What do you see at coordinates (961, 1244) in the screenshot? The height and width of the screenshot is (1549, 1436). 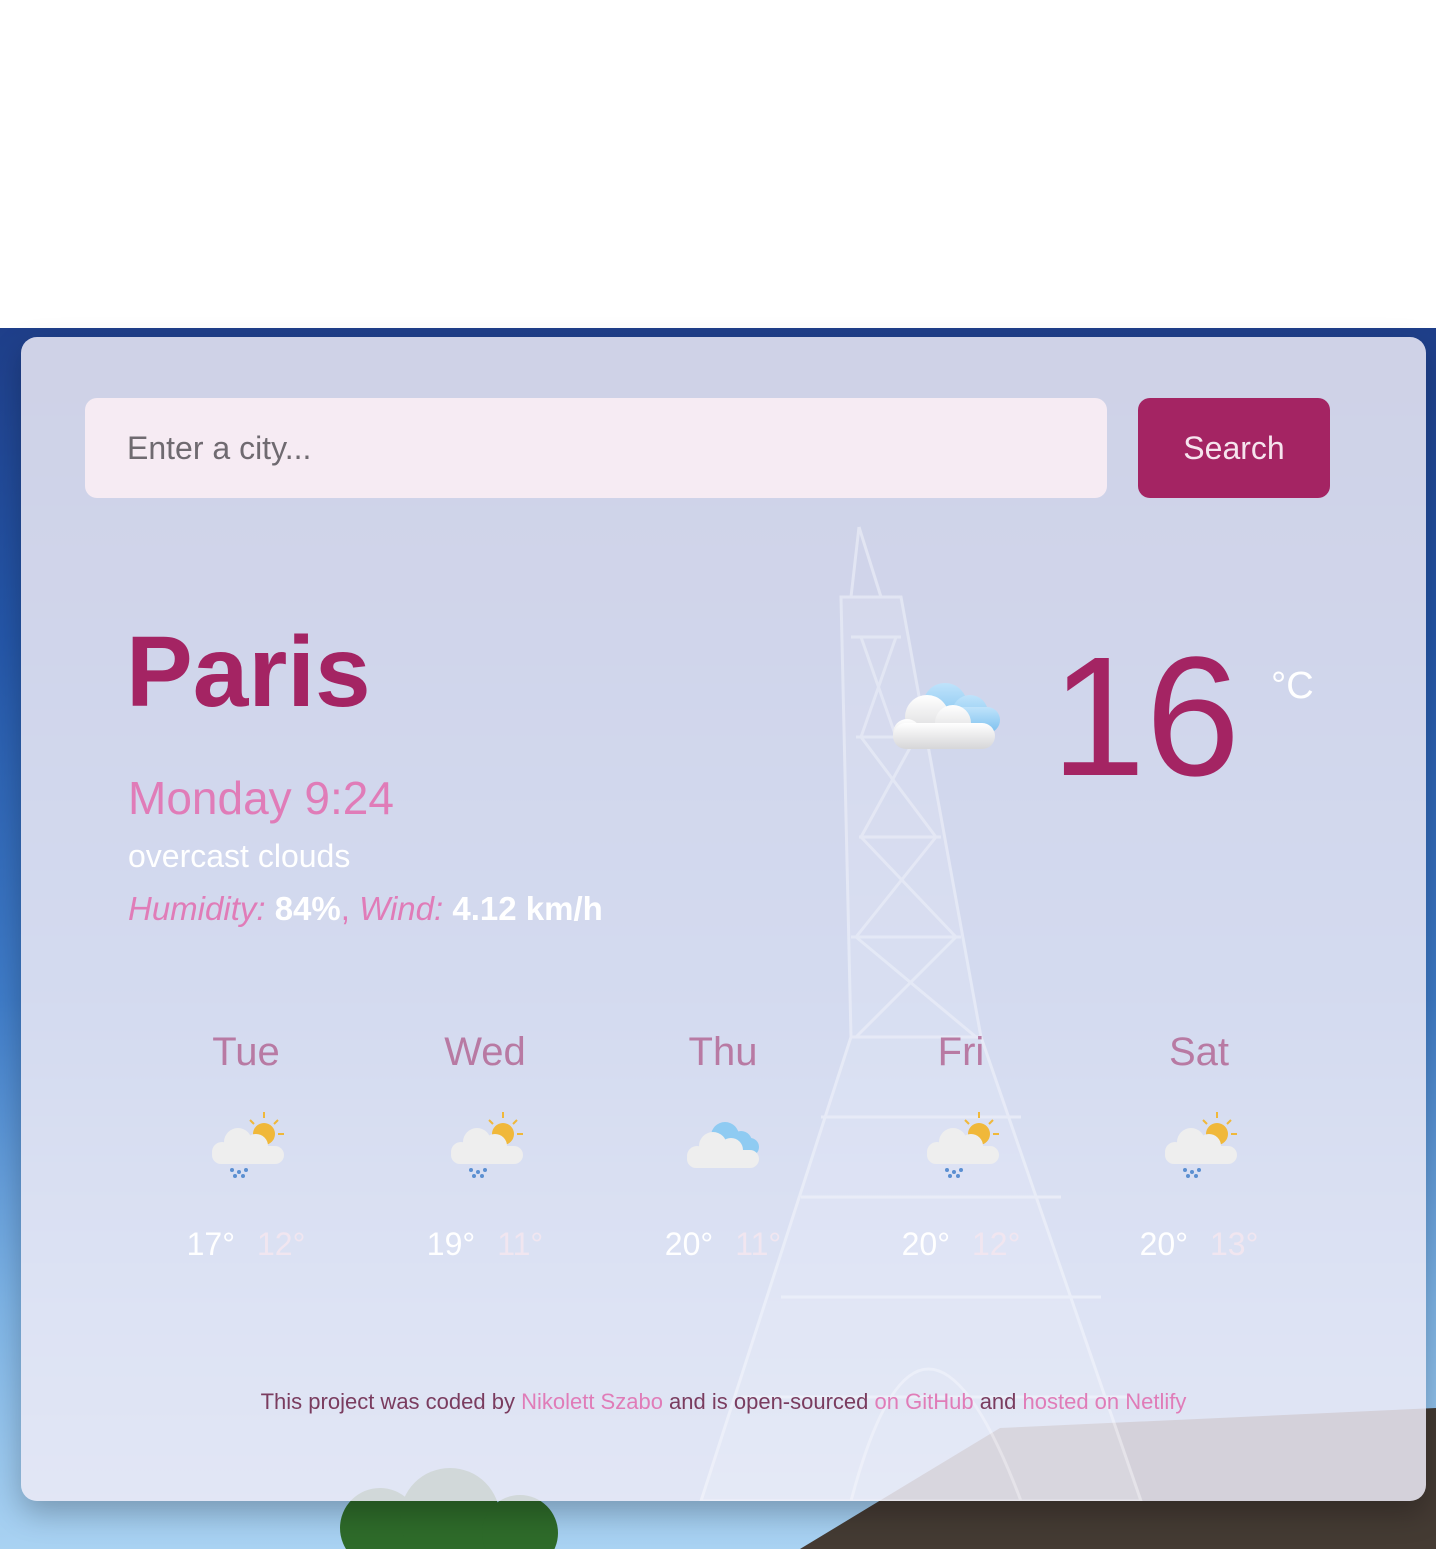 I see `forecast-temps: 20° 12°` at bounding box center [961, 1244].